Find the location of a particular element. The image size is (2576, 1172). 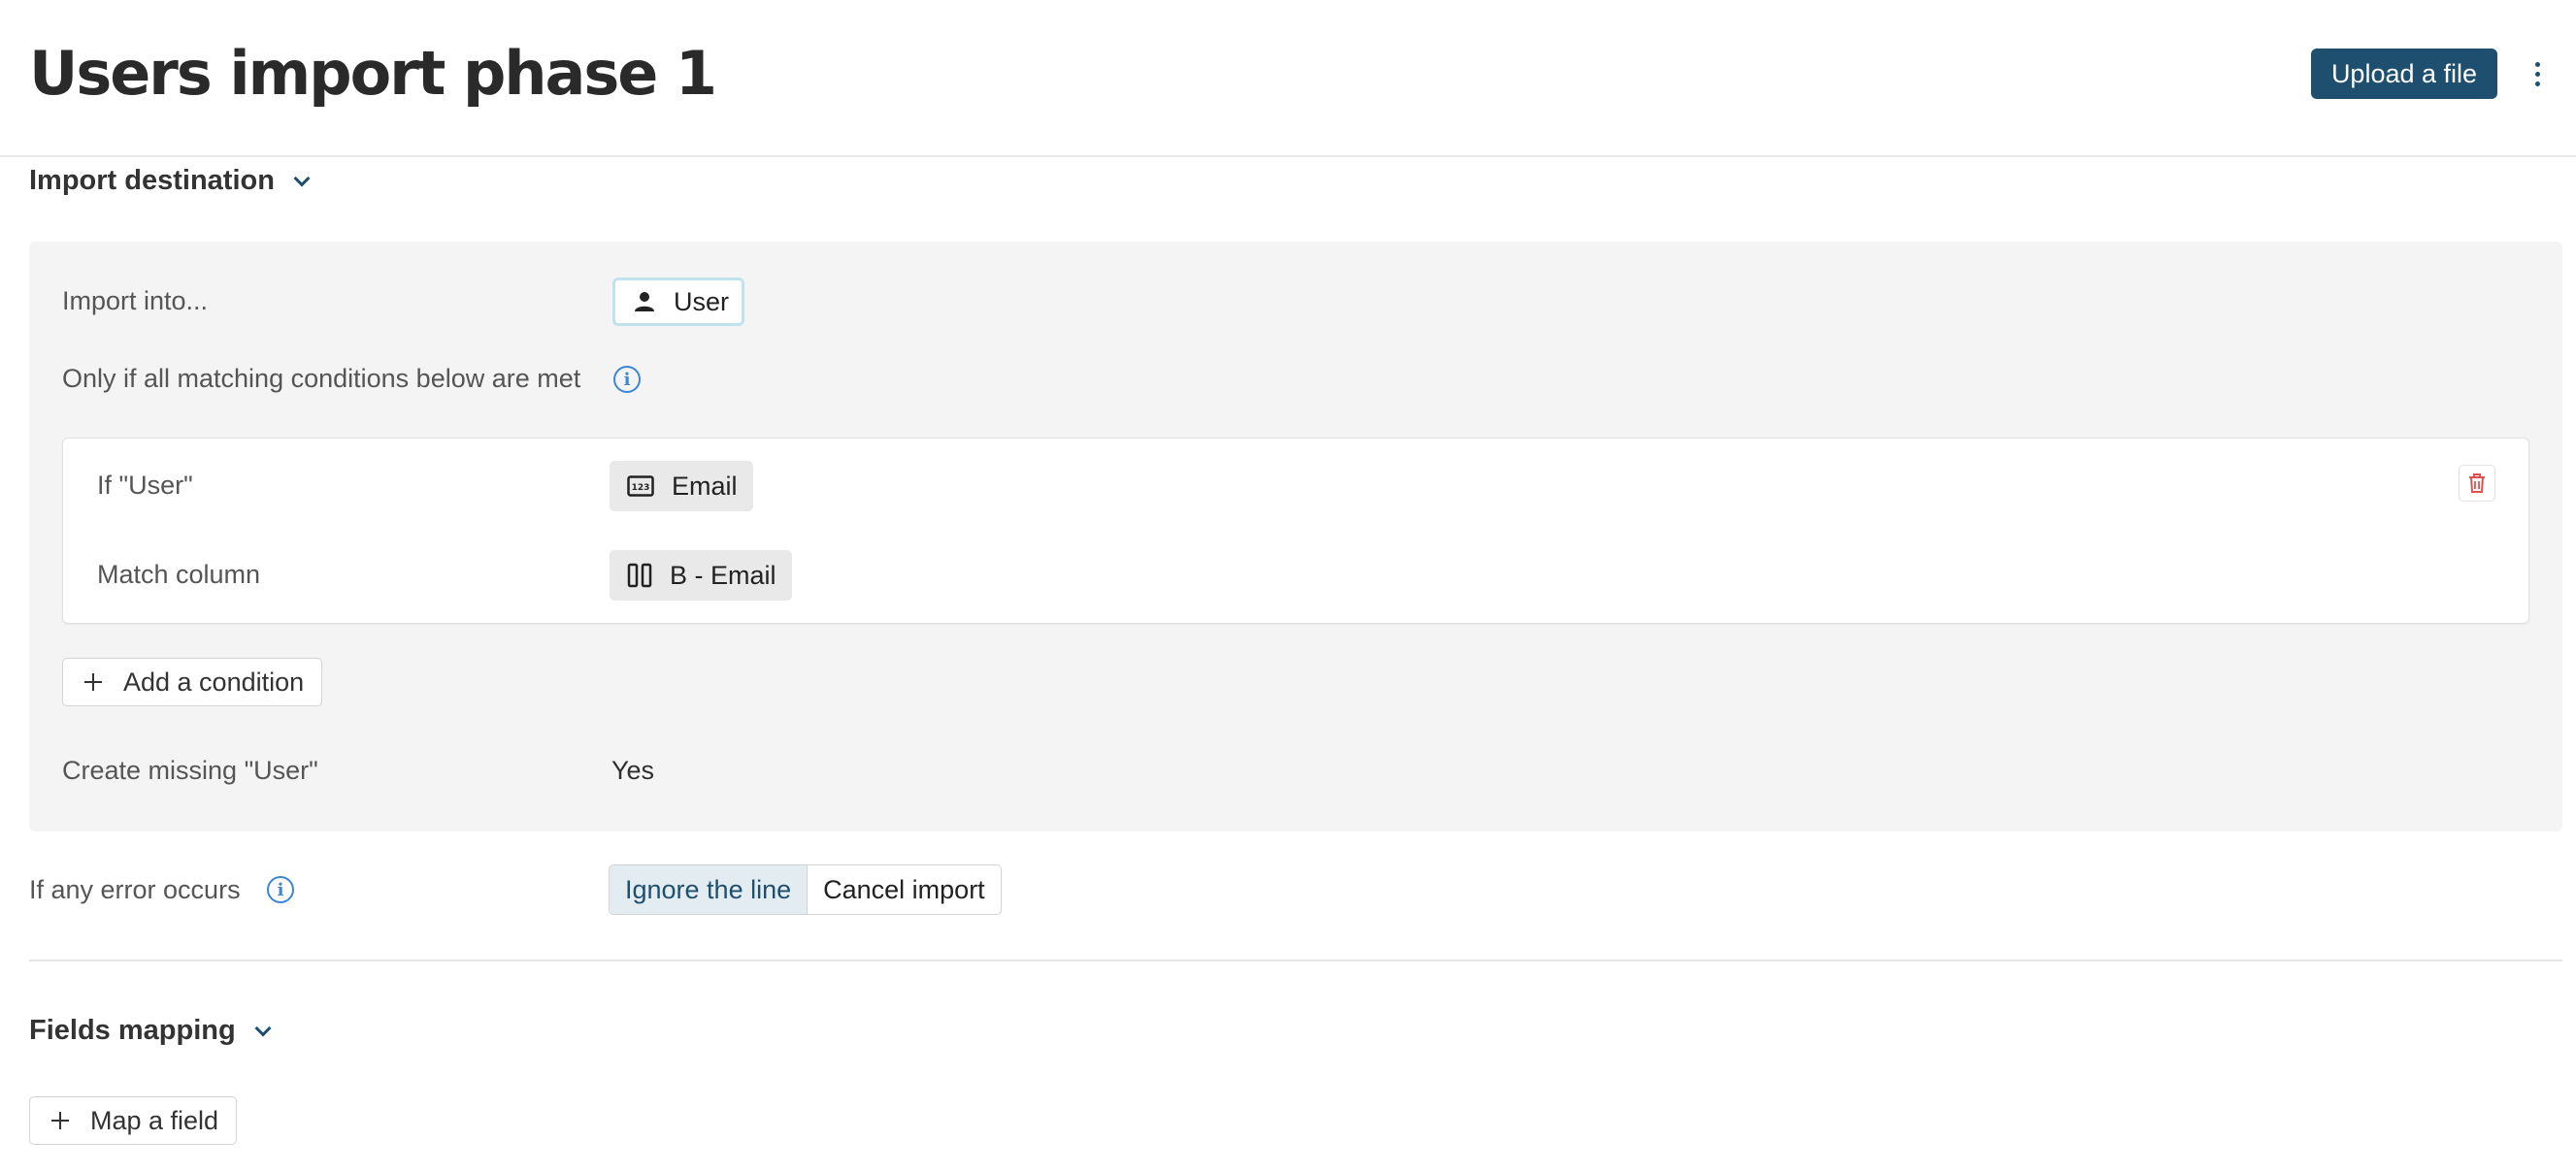

match-column-value: B - Email is located at coordinates (723, 575).